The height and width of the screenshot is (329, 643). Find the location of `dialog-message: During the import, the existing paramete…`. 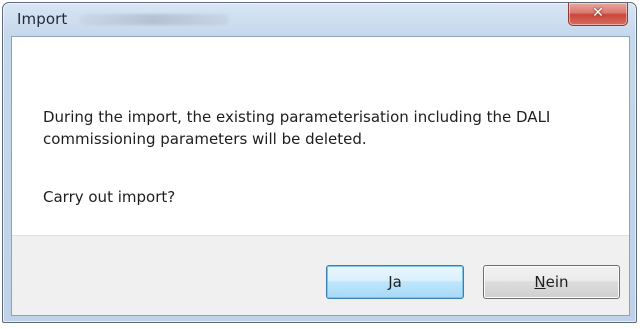

dialog-message: During the import, the existing paramete… is located at coordinates (297, 128).